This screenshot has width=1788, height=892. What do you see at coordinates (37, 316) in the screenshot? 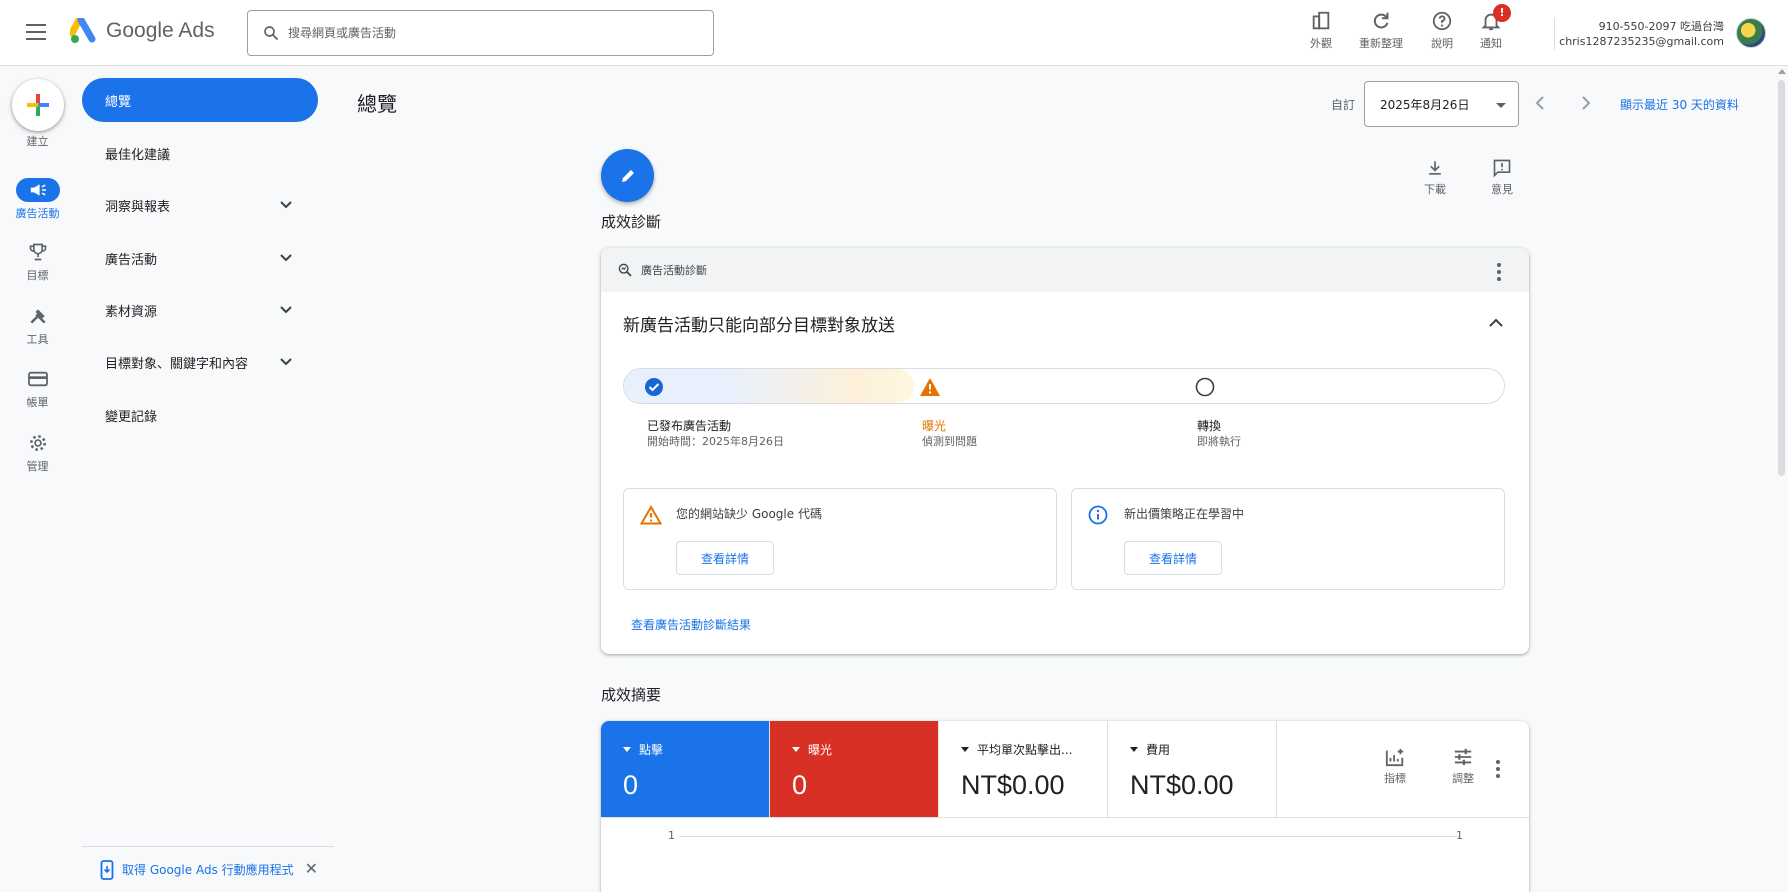
I see `tools-icon` at bounding box center [37, 316].